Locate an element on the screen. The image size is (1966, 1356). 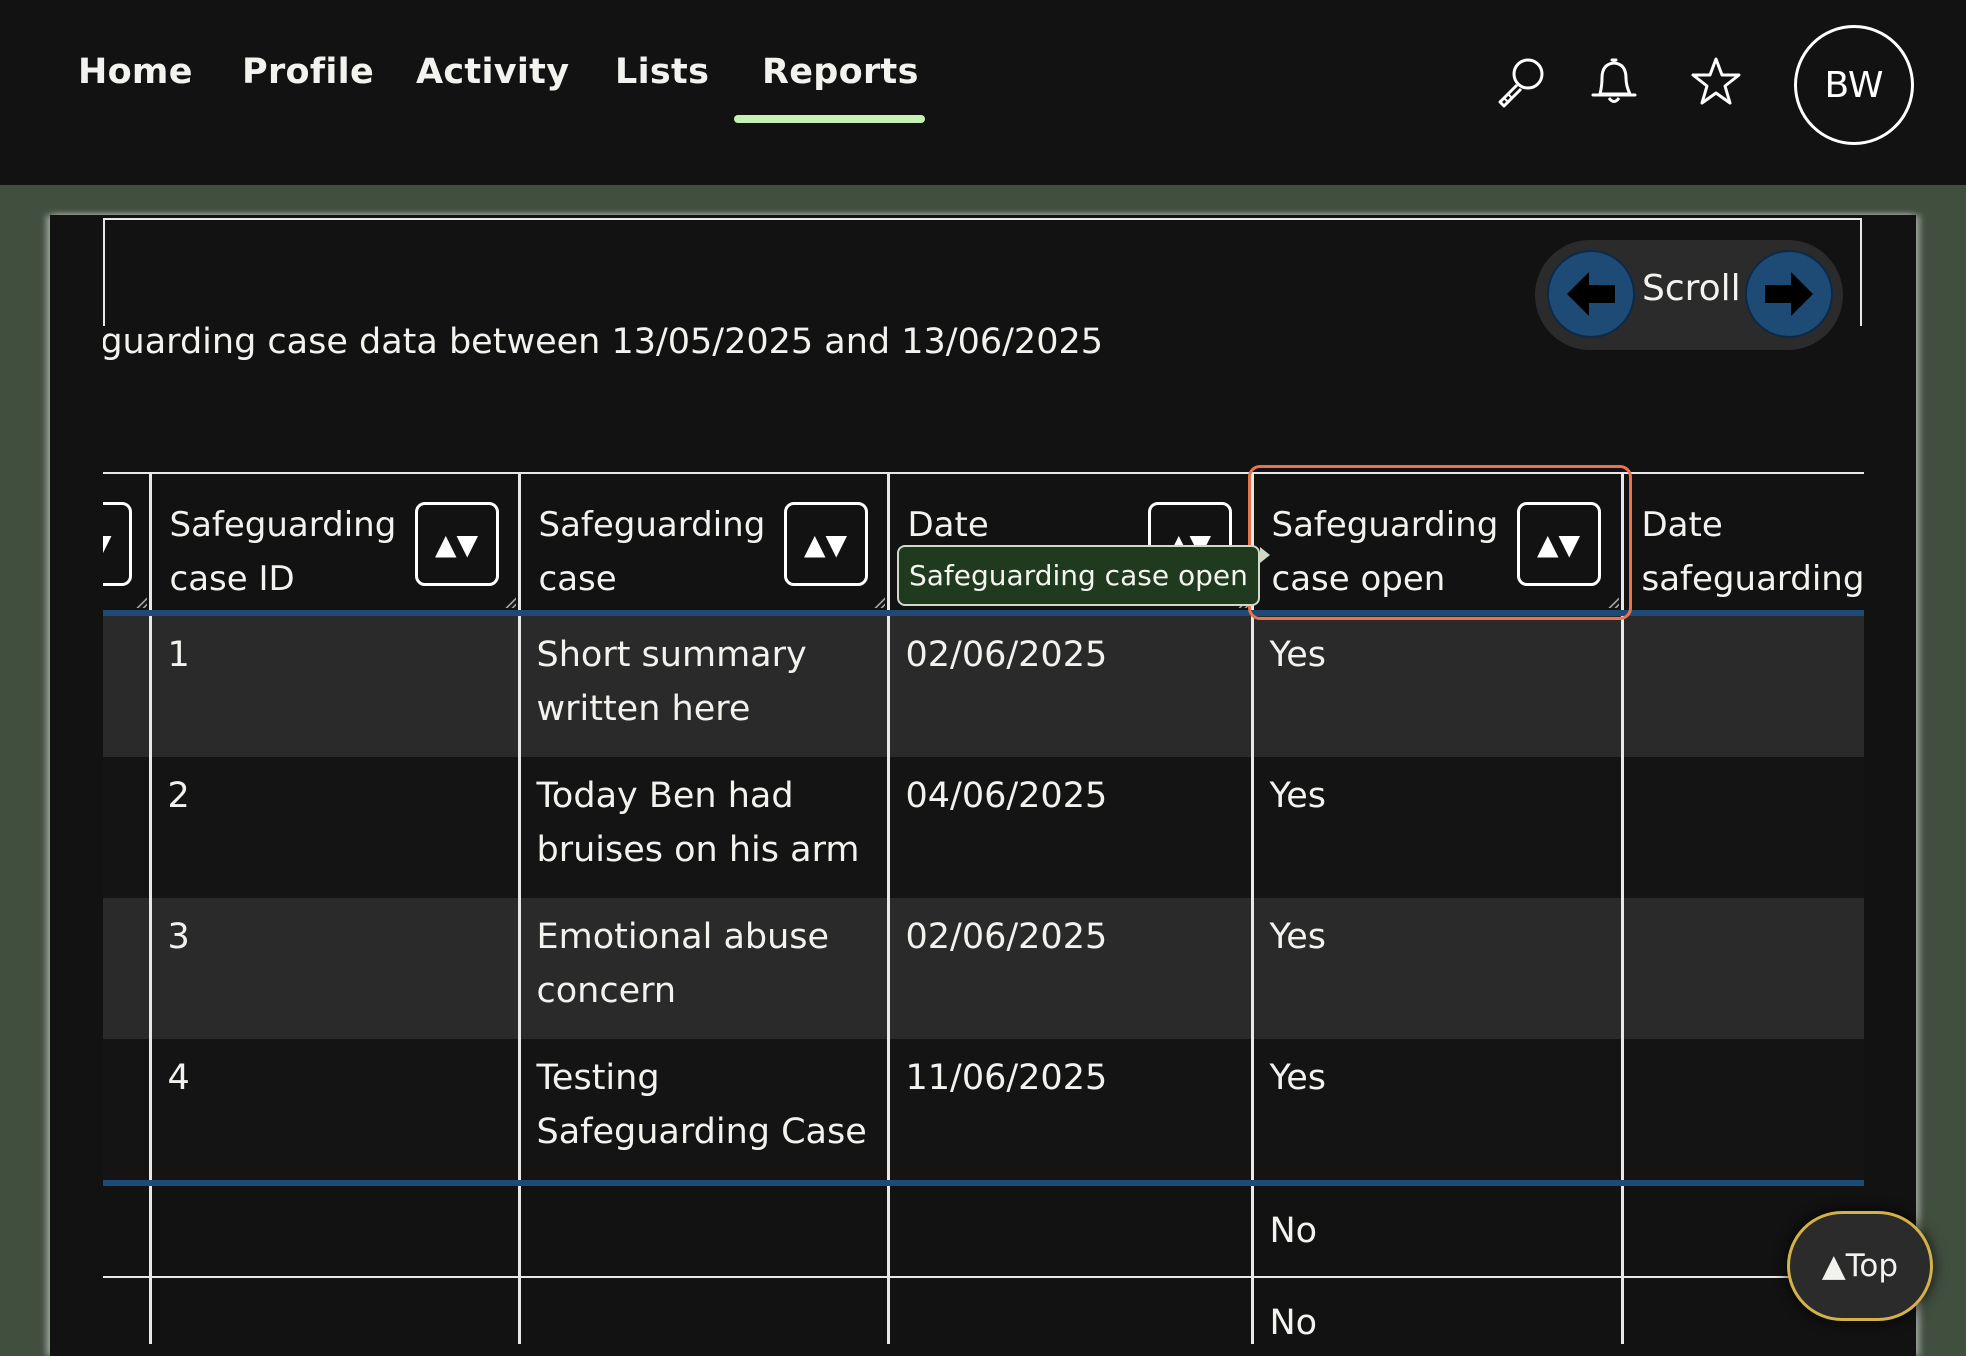
table-cell: 04/06/2025 is located at coordinates (1071, 827).